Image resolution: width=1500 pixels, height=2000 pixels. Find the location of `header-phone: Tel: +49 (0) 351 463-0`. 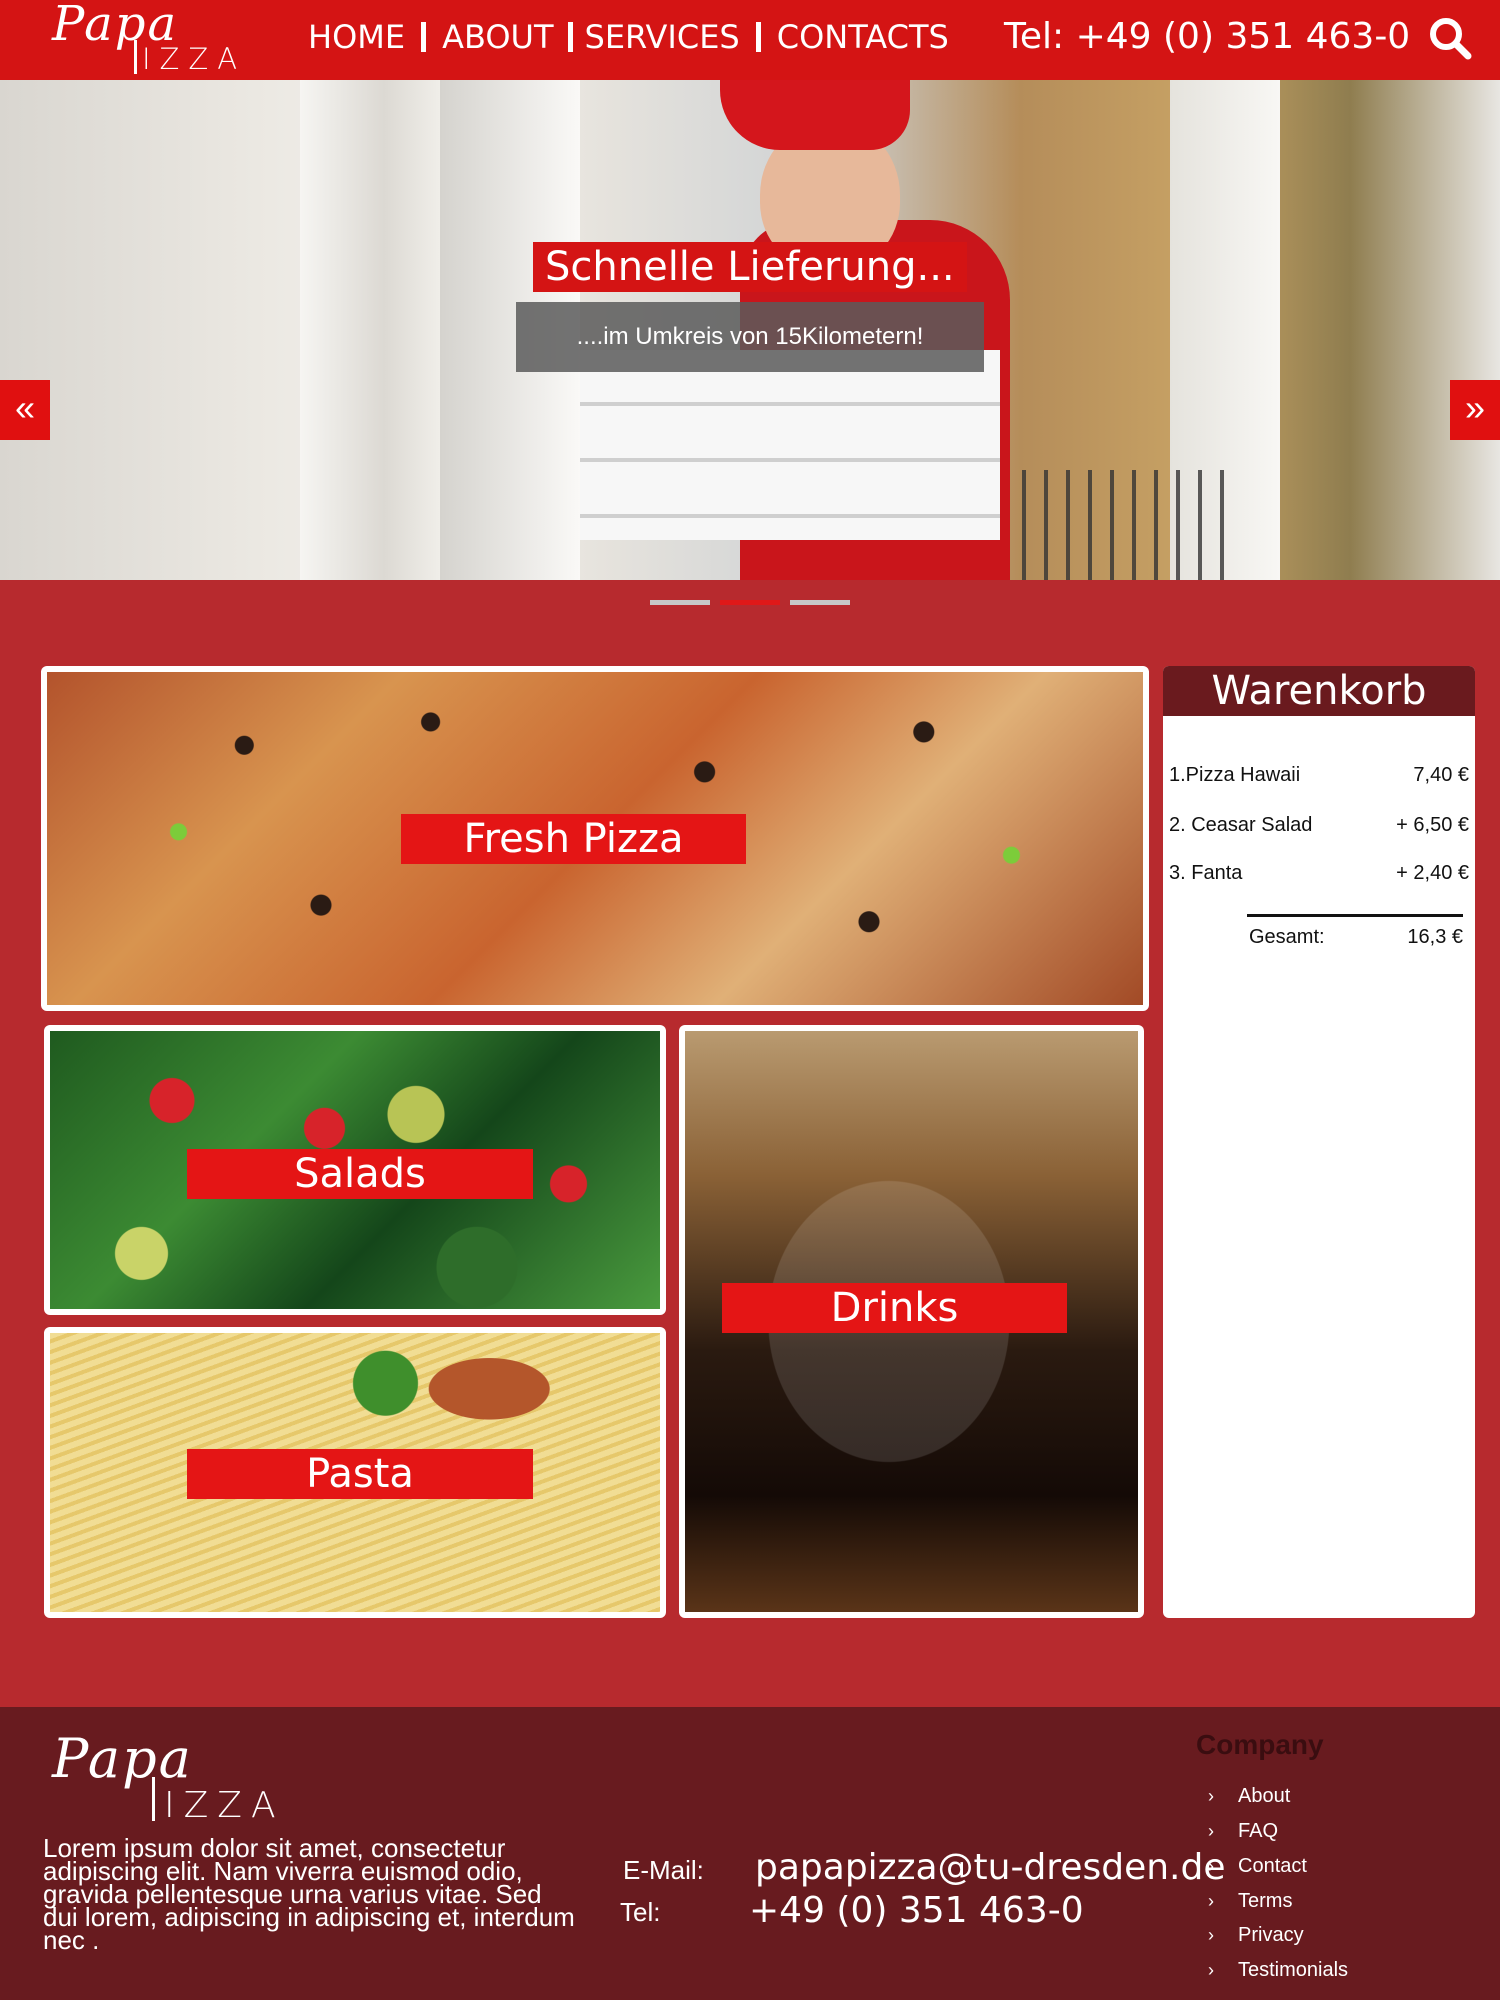

header-phone: Tel: +49 (0) 351 463-0 is located at coordinates (1207, 36).